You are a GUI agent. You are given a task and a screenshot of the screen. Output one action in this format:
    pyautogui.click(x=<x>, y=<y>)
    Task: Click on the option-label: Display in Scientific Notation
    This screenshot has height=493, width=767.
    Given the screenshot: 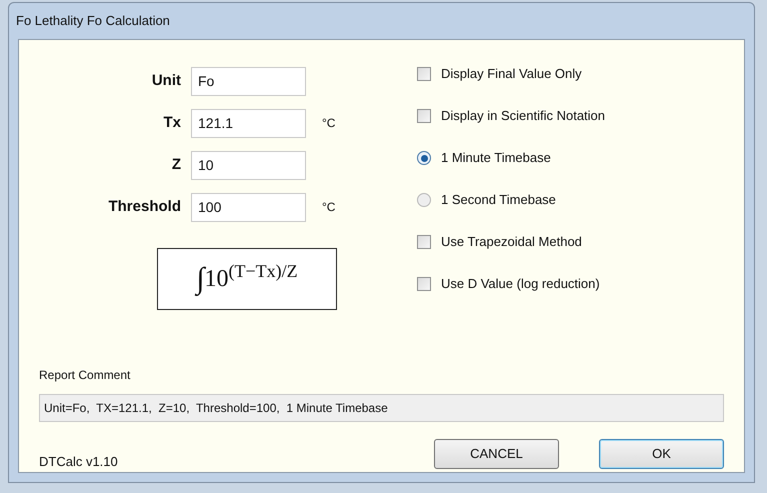 What is the action you would take?
    pyautogui.click(x=523, y=116)
    